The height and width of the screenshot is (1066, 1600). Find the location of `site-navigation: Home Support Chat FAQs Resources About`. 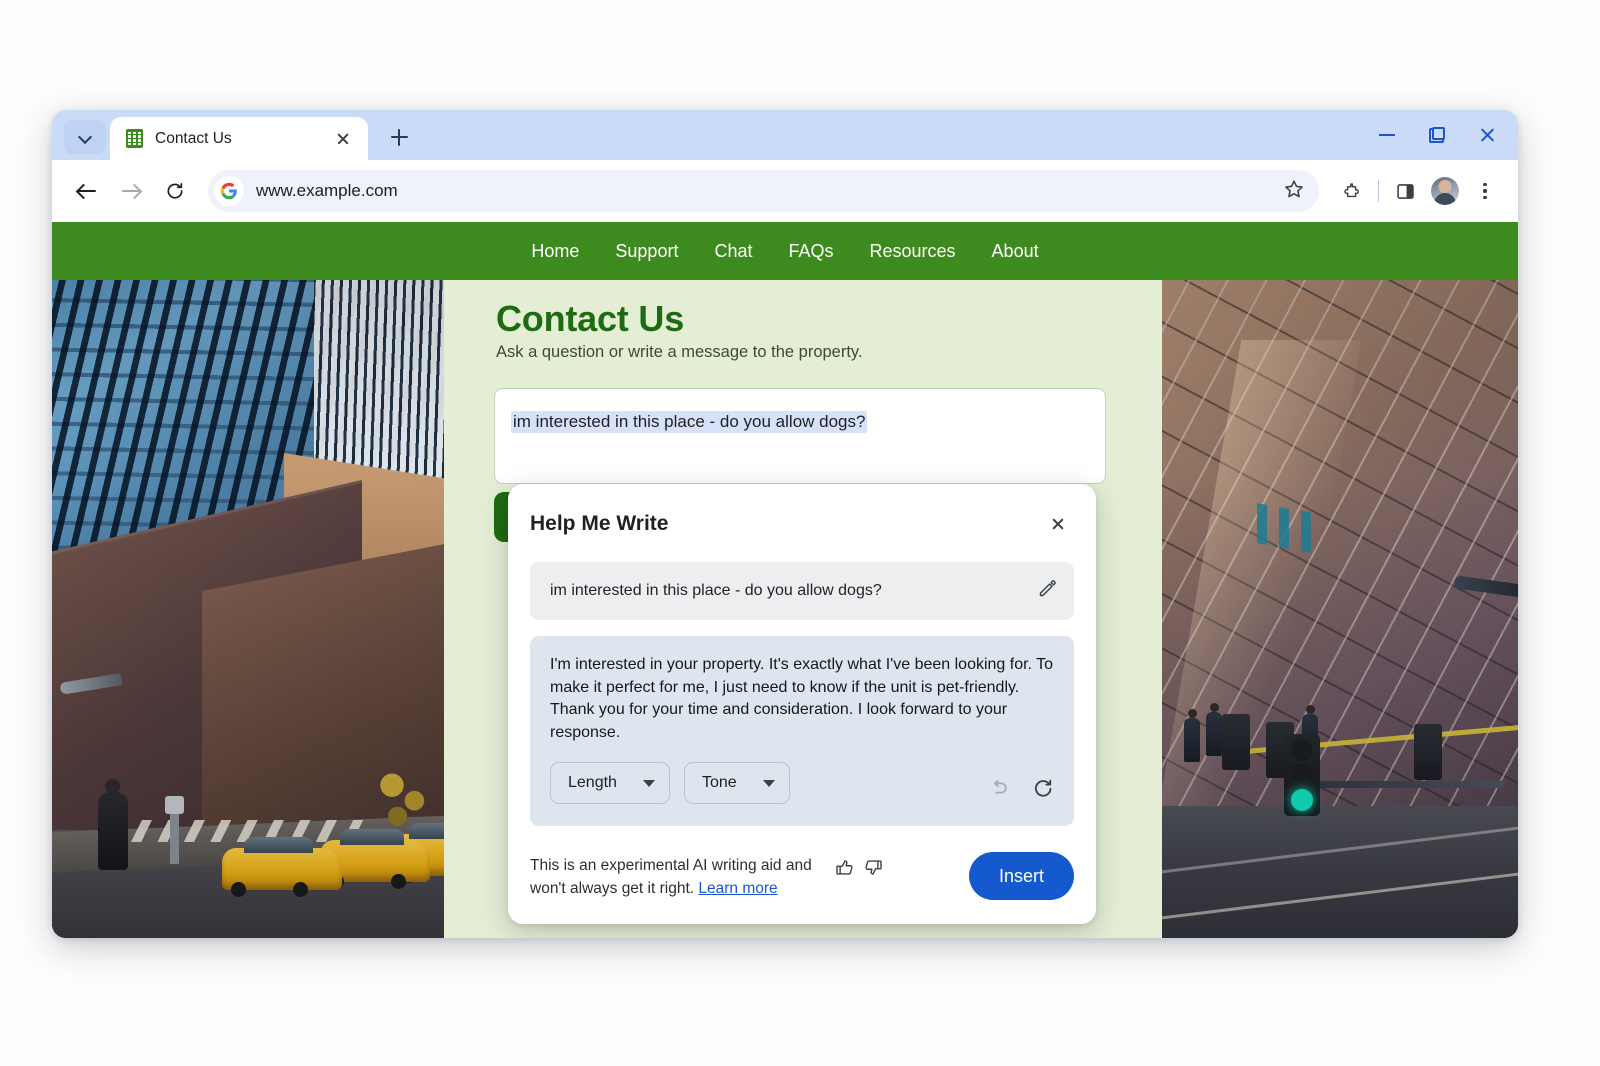

site-navigation: Home Support Chat FAQs Resources About is located at coordinates (785, 251).